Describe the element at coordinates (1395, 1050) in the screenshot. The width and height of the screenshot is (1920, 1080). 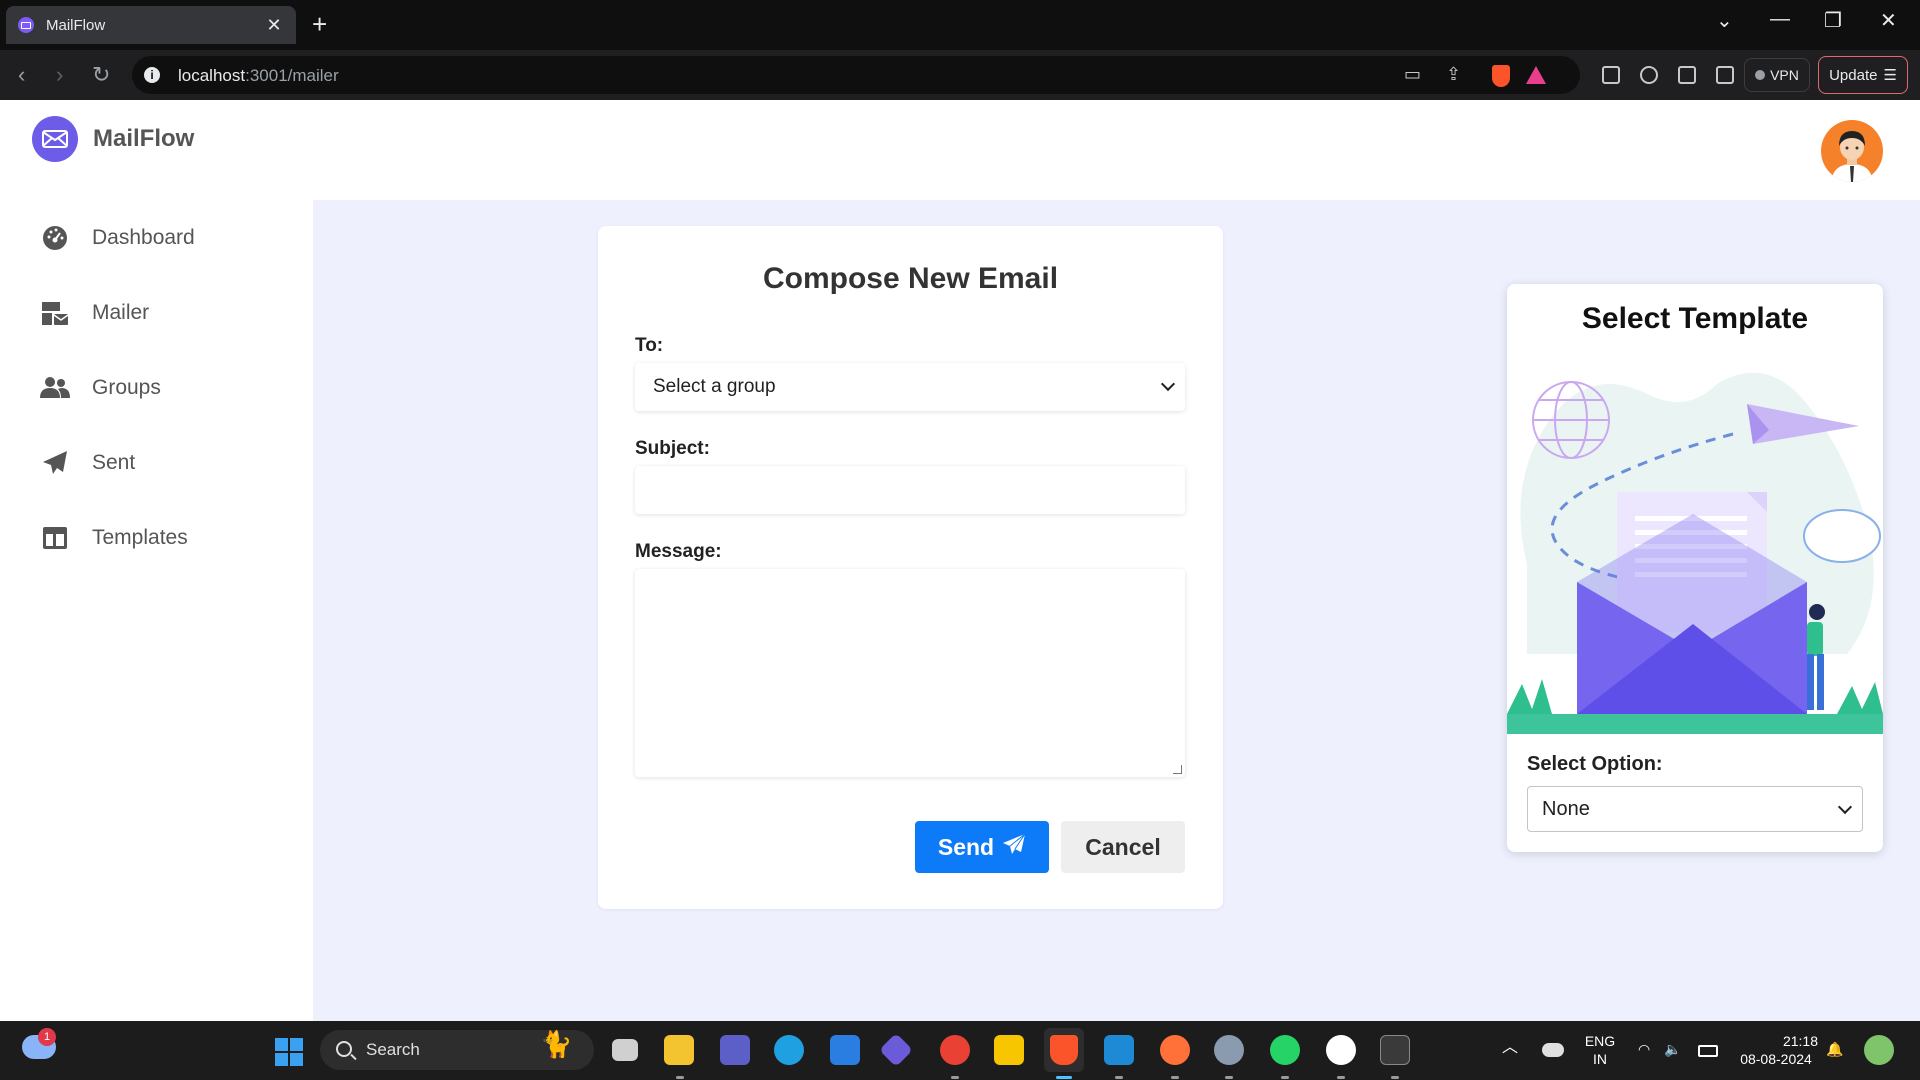
I see `terminal-icon` at that location.